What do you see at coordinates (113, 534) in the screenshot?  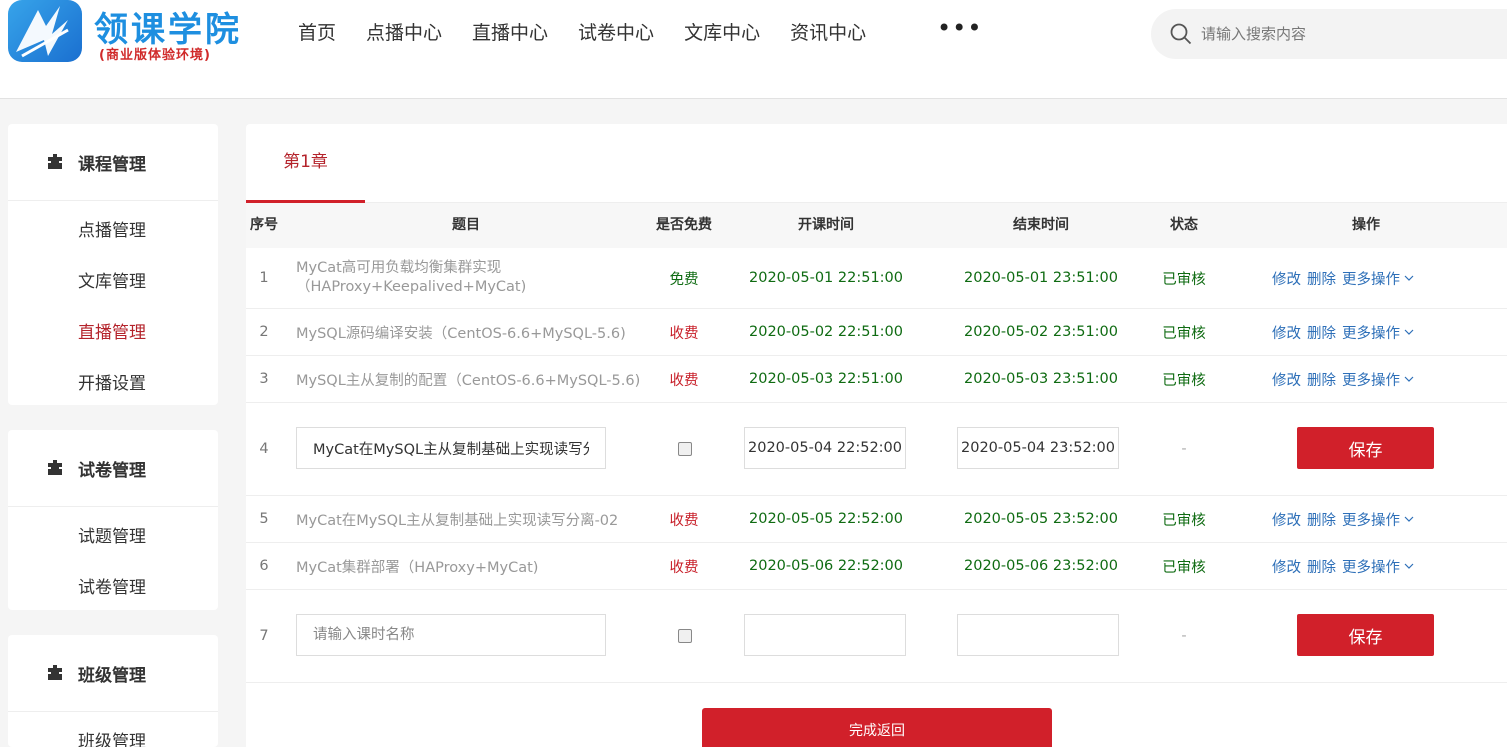 I see `sidebar-item-questions: 试题管理` at bounding box center [113, 534].